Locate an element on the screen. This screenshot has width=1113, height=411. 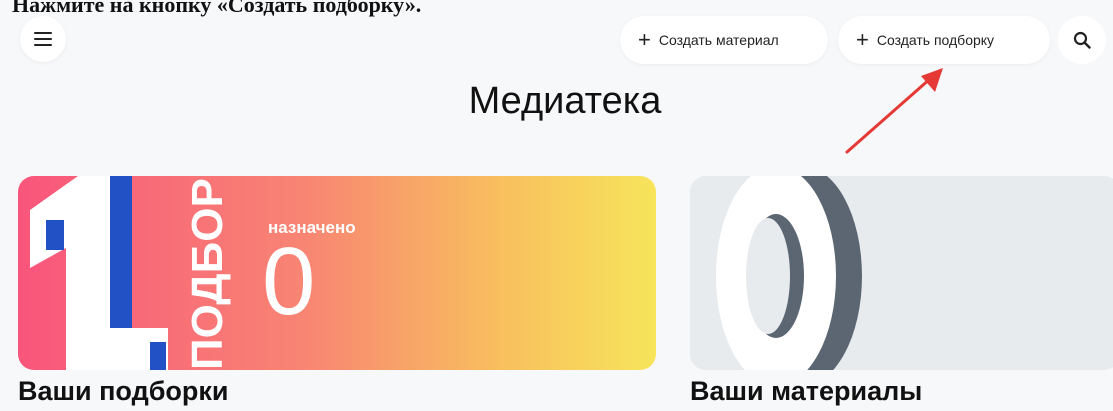
materials-caption: Ваши материалы is located at coordinates (806, 391).